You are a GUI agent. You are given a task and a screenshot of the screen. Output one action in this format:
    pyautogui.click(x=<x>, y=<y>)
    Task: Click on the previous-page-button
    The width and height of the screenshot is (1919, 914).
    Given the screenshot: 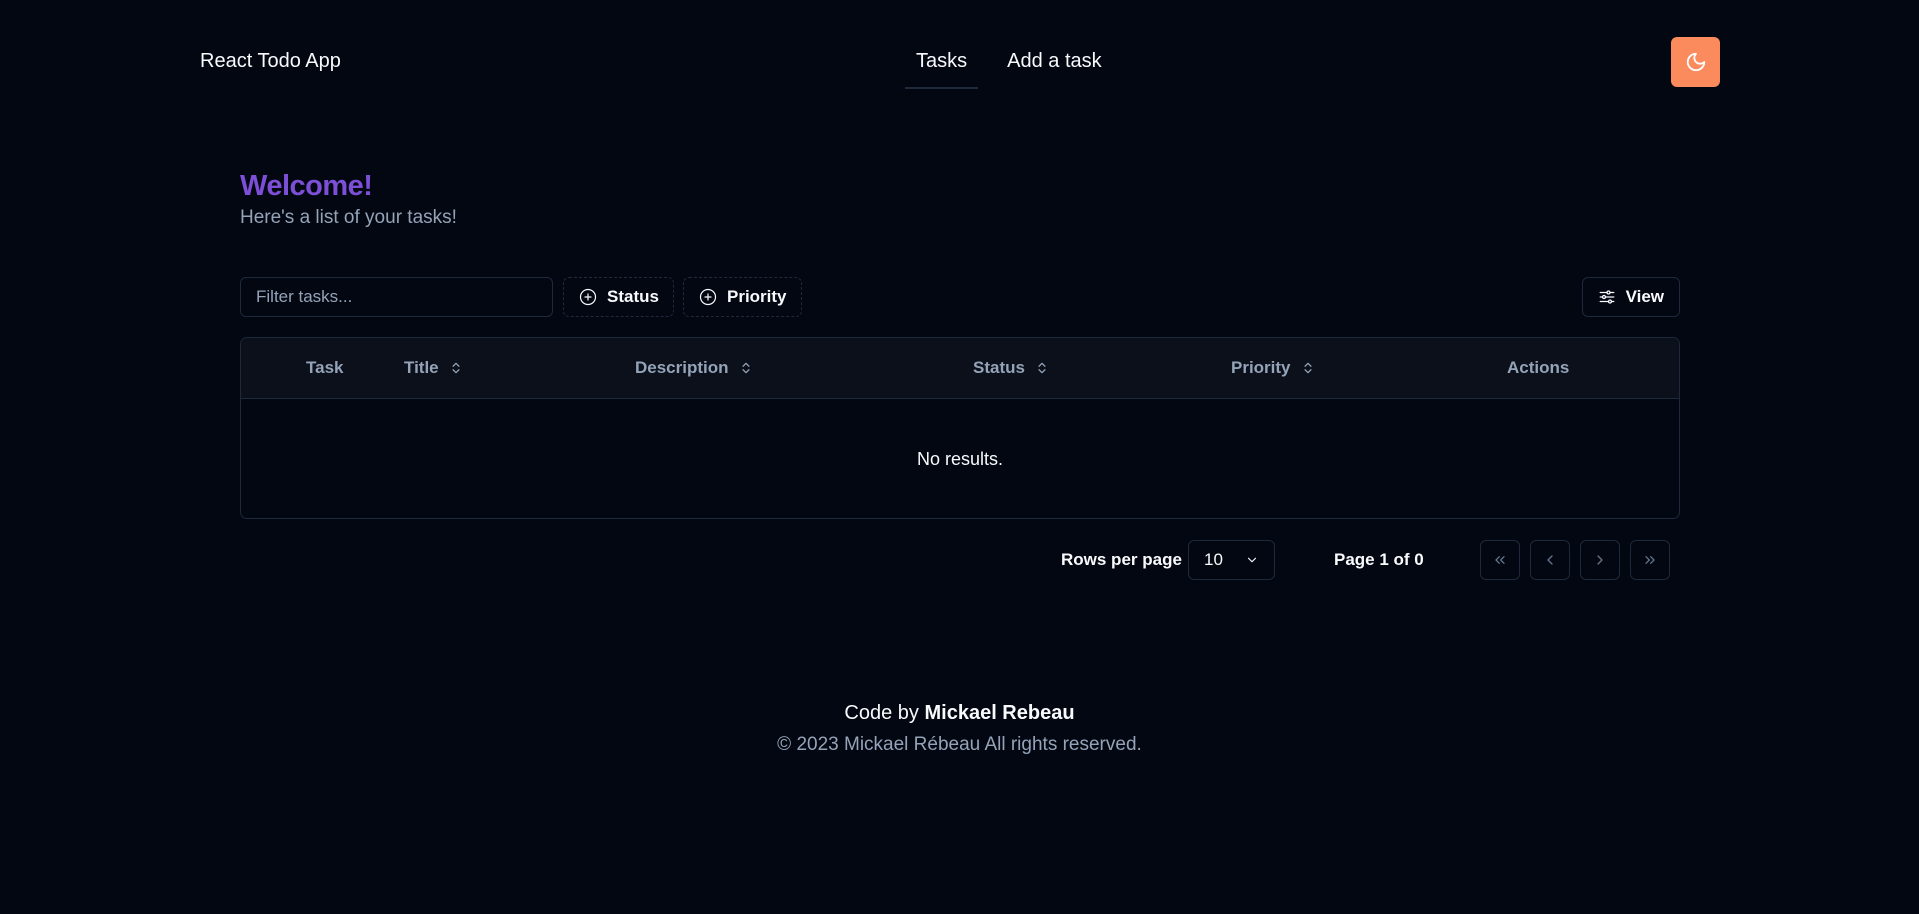 What is the action you would take?
    pyautogui.click(x=1550, y=560)
    